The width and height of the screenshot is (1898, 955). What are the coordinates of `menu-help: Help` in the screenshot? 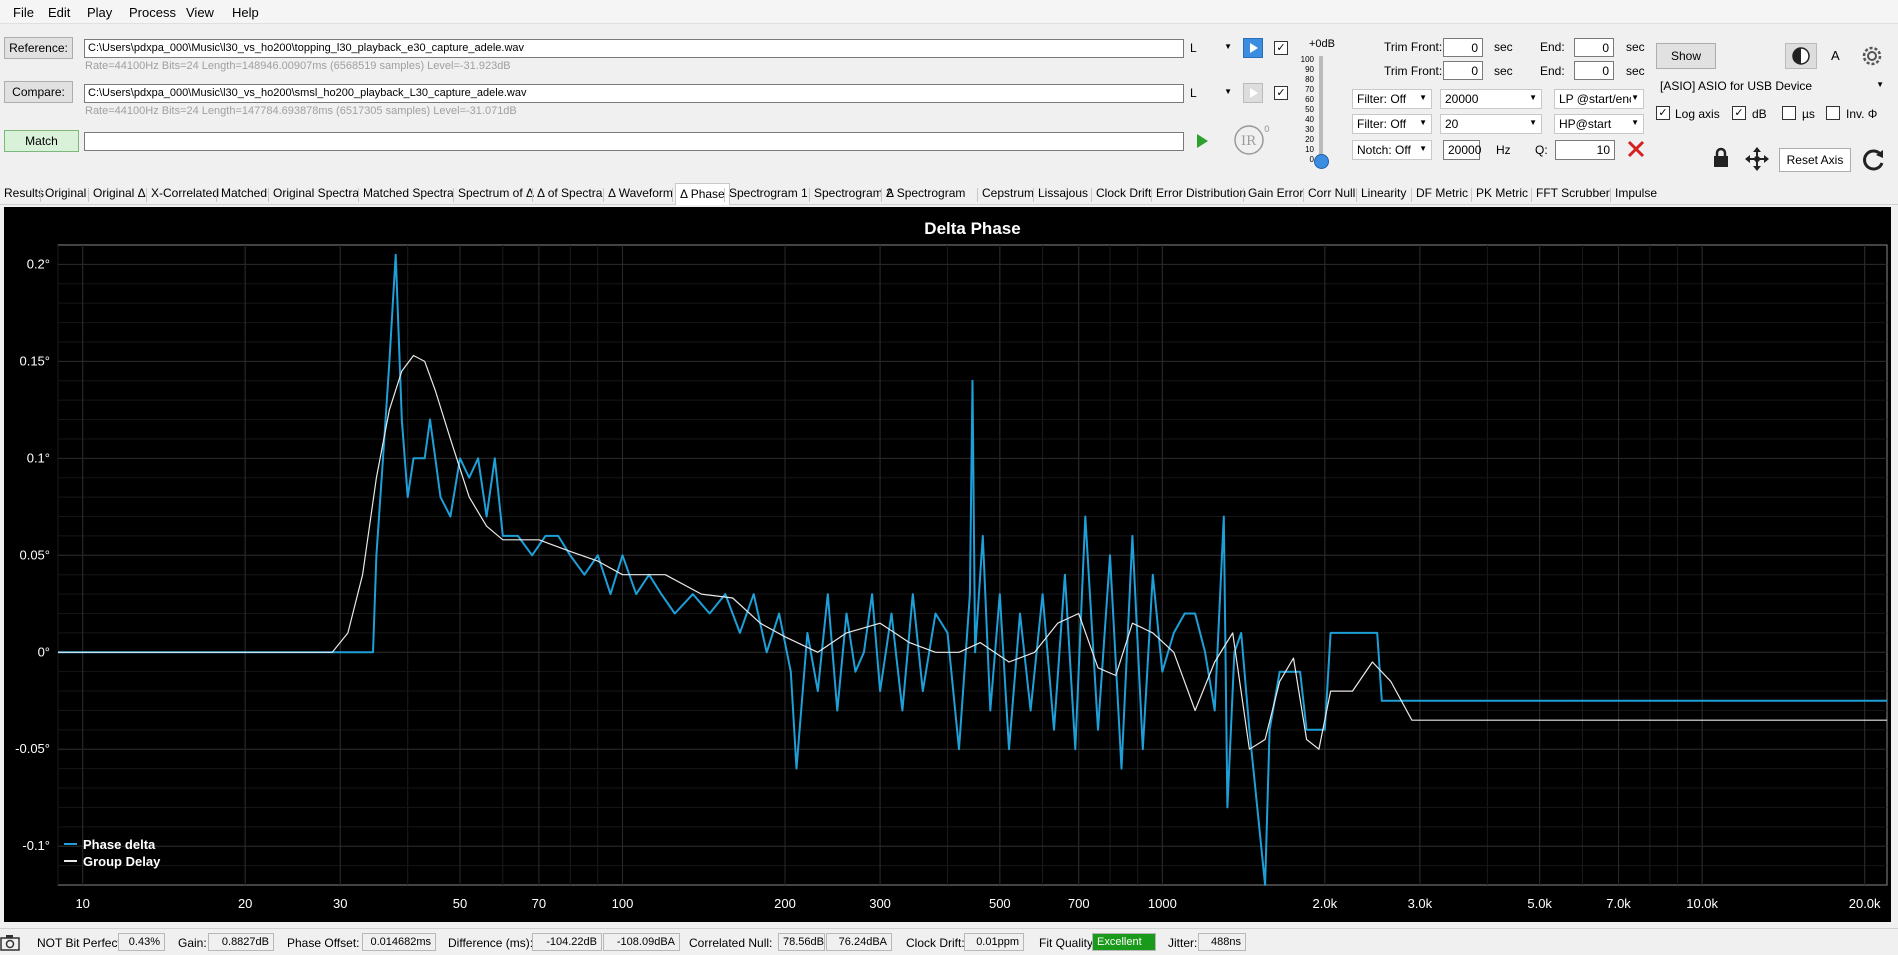 It's located at (245, 12).